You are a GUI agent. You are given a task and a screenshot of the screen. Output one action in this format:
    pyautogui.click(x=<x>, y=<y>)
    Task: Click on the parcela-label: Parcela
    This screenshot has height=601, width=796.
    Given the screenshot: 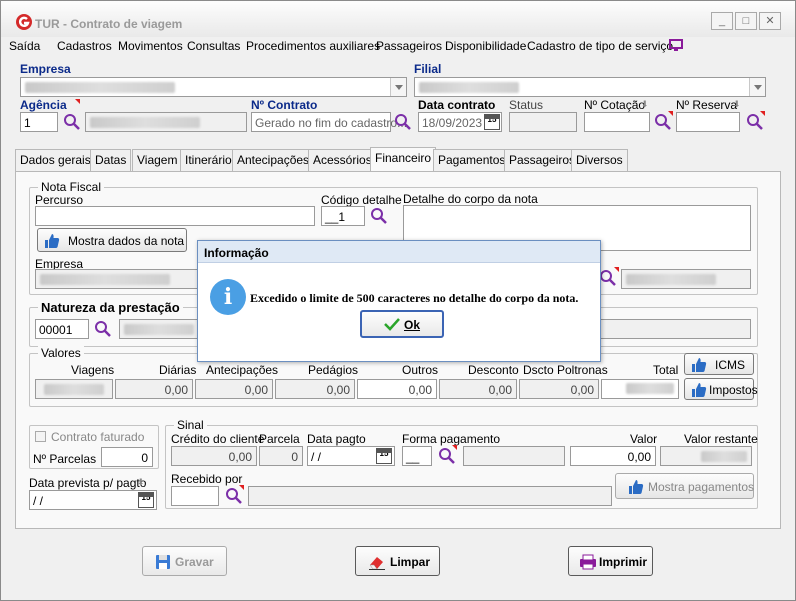 What is the action you would take?
    pyautogui.click(x=279, y=439)
    